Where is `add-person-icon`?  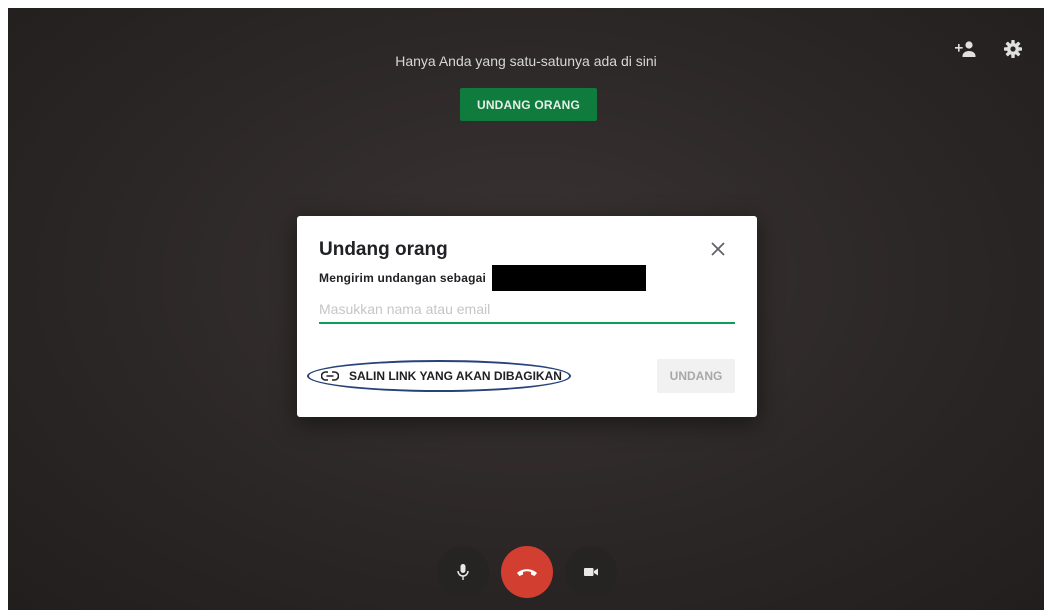
add-person-icon is located at coordinates (965, 49).